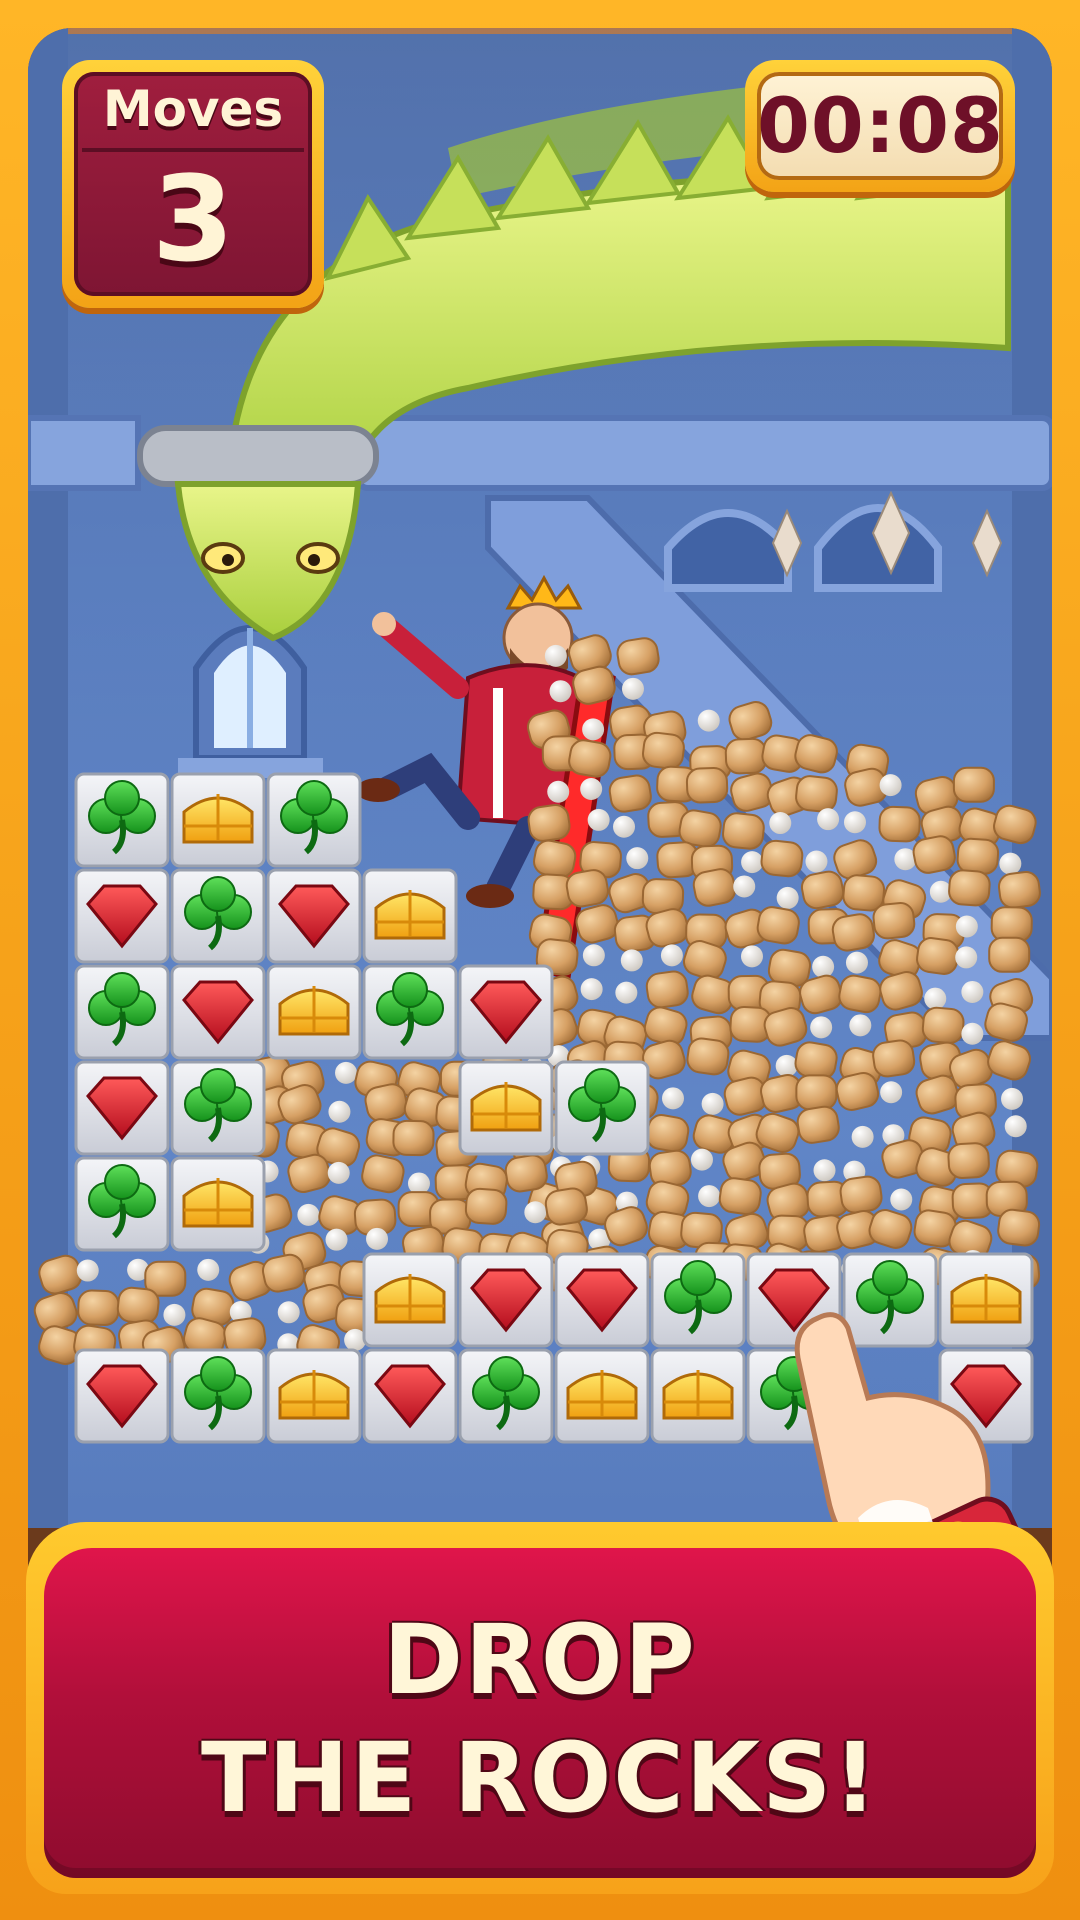 This screenshot has height=1920, width=1080. I want to click on moves-label: Moves, so click(193, 109).